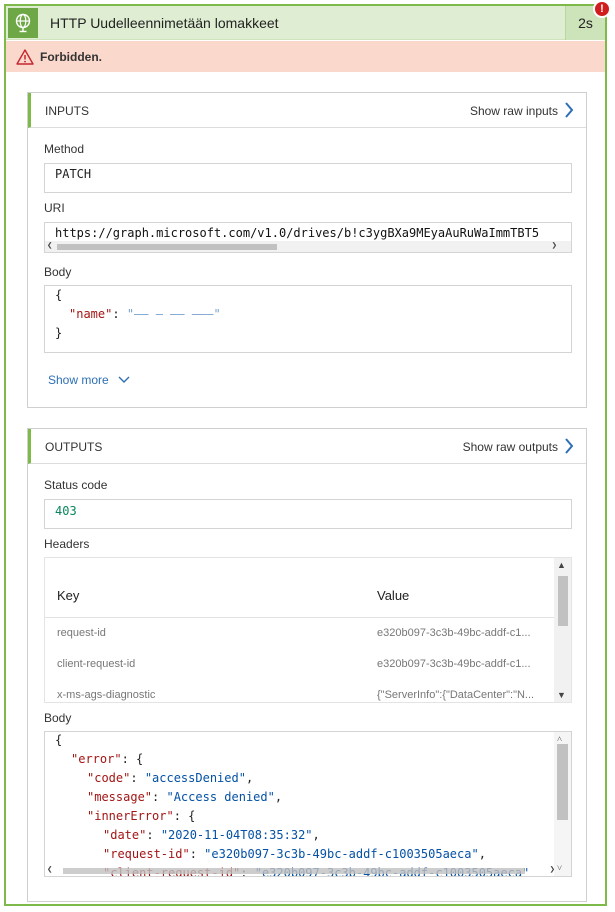  What do you see at coordinates (300, 588) in the screenshot?
I see `headers-table-header: Key Value` at bounding box center [300, 588].